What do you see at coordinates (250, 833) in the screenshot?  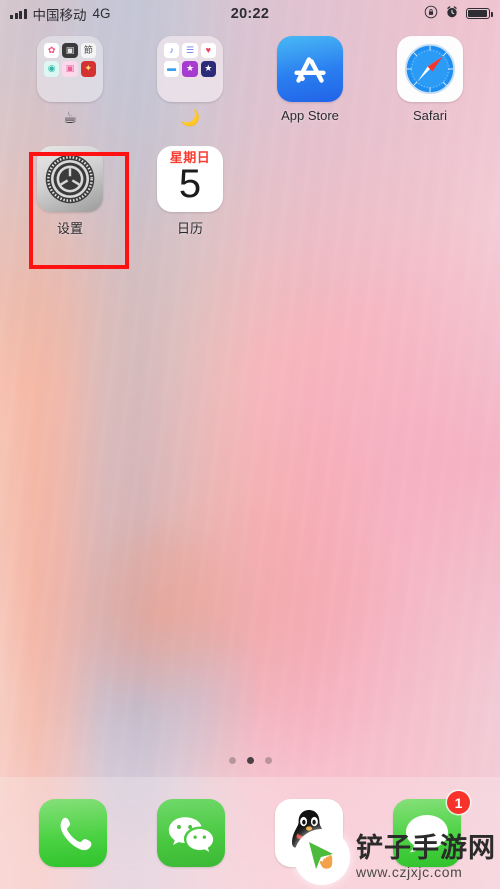 I see `dock: 1` at bounding box center [250, 833].